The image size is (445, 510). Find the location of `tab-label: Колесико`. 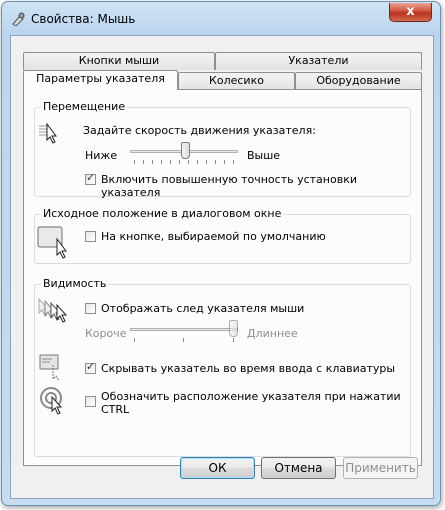

tab-label: Колесико is located at coordinates (236, 80).